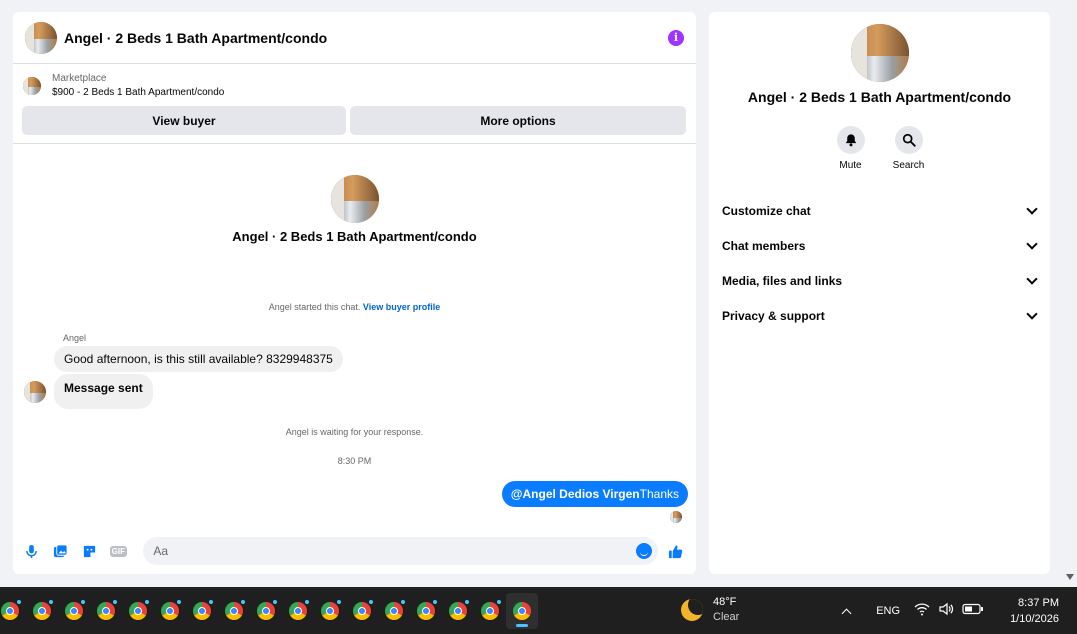  I want to click on menu-chat-members: Chat members, so click(879, 245).